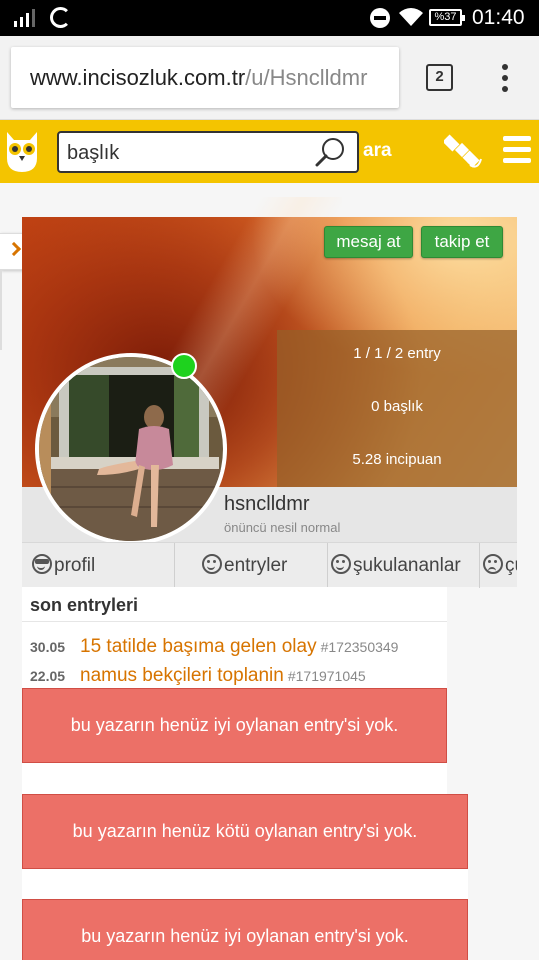  I want to click on browser-menu-icon, so click(505, 79).